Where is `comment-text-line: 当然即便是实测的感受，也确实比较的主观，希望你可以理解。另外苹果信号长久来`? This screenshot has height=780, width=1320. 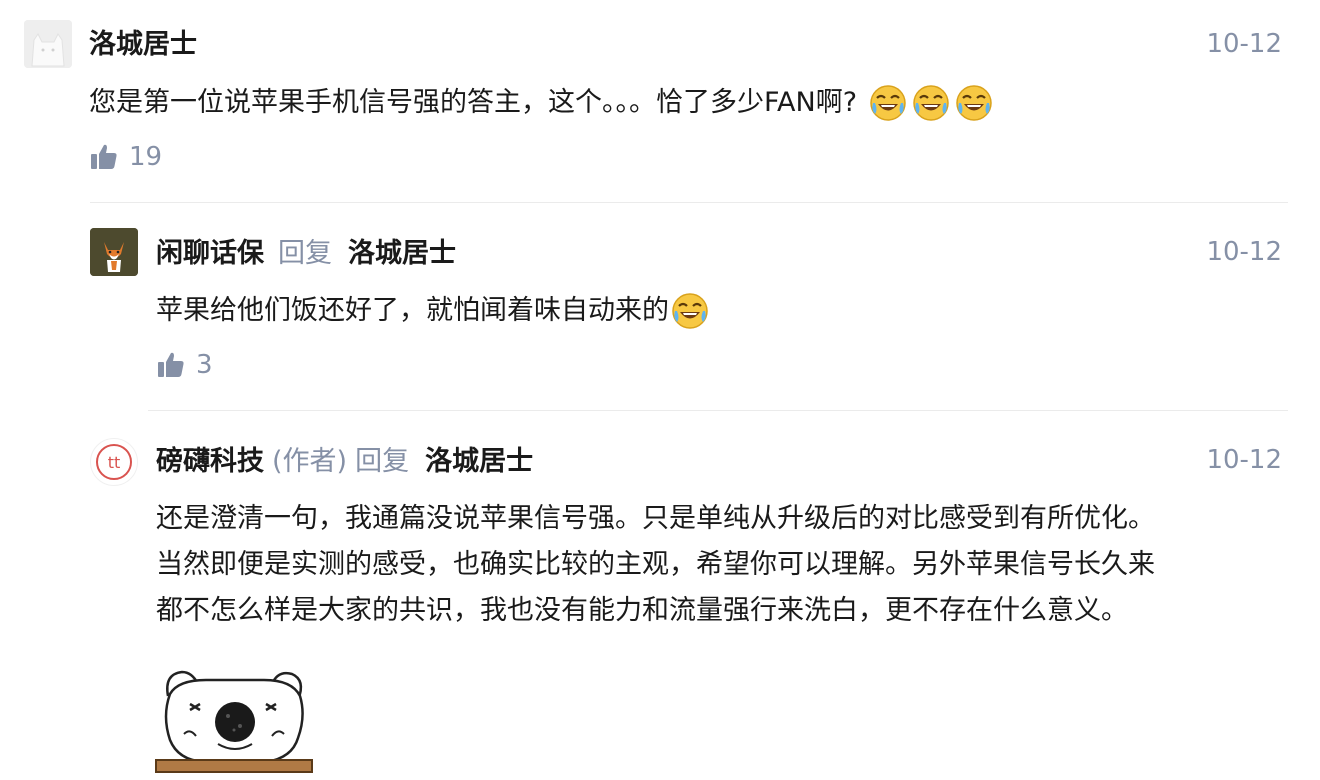
comment-text-line: 当然即便是实测的感受，也确实比较的主观，希望你可以理解。另外苹果信号长久来 is located at coordinates (655, 564).